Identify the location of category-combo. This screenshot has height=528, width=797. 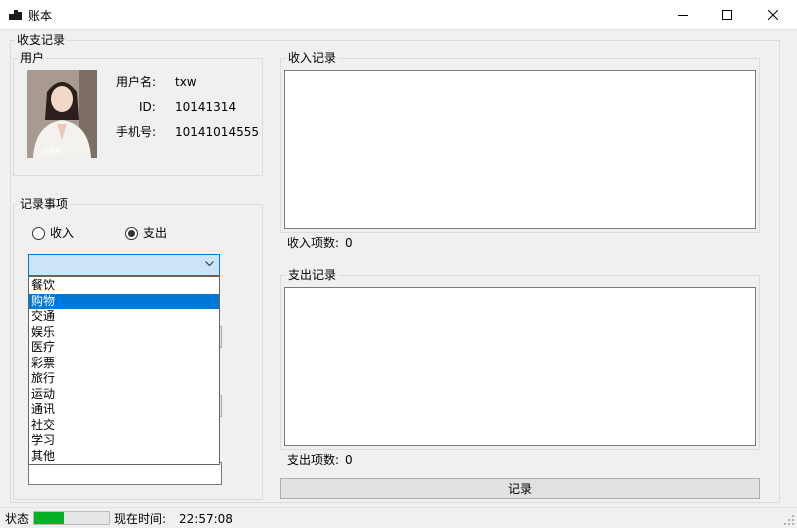
(124, 265).